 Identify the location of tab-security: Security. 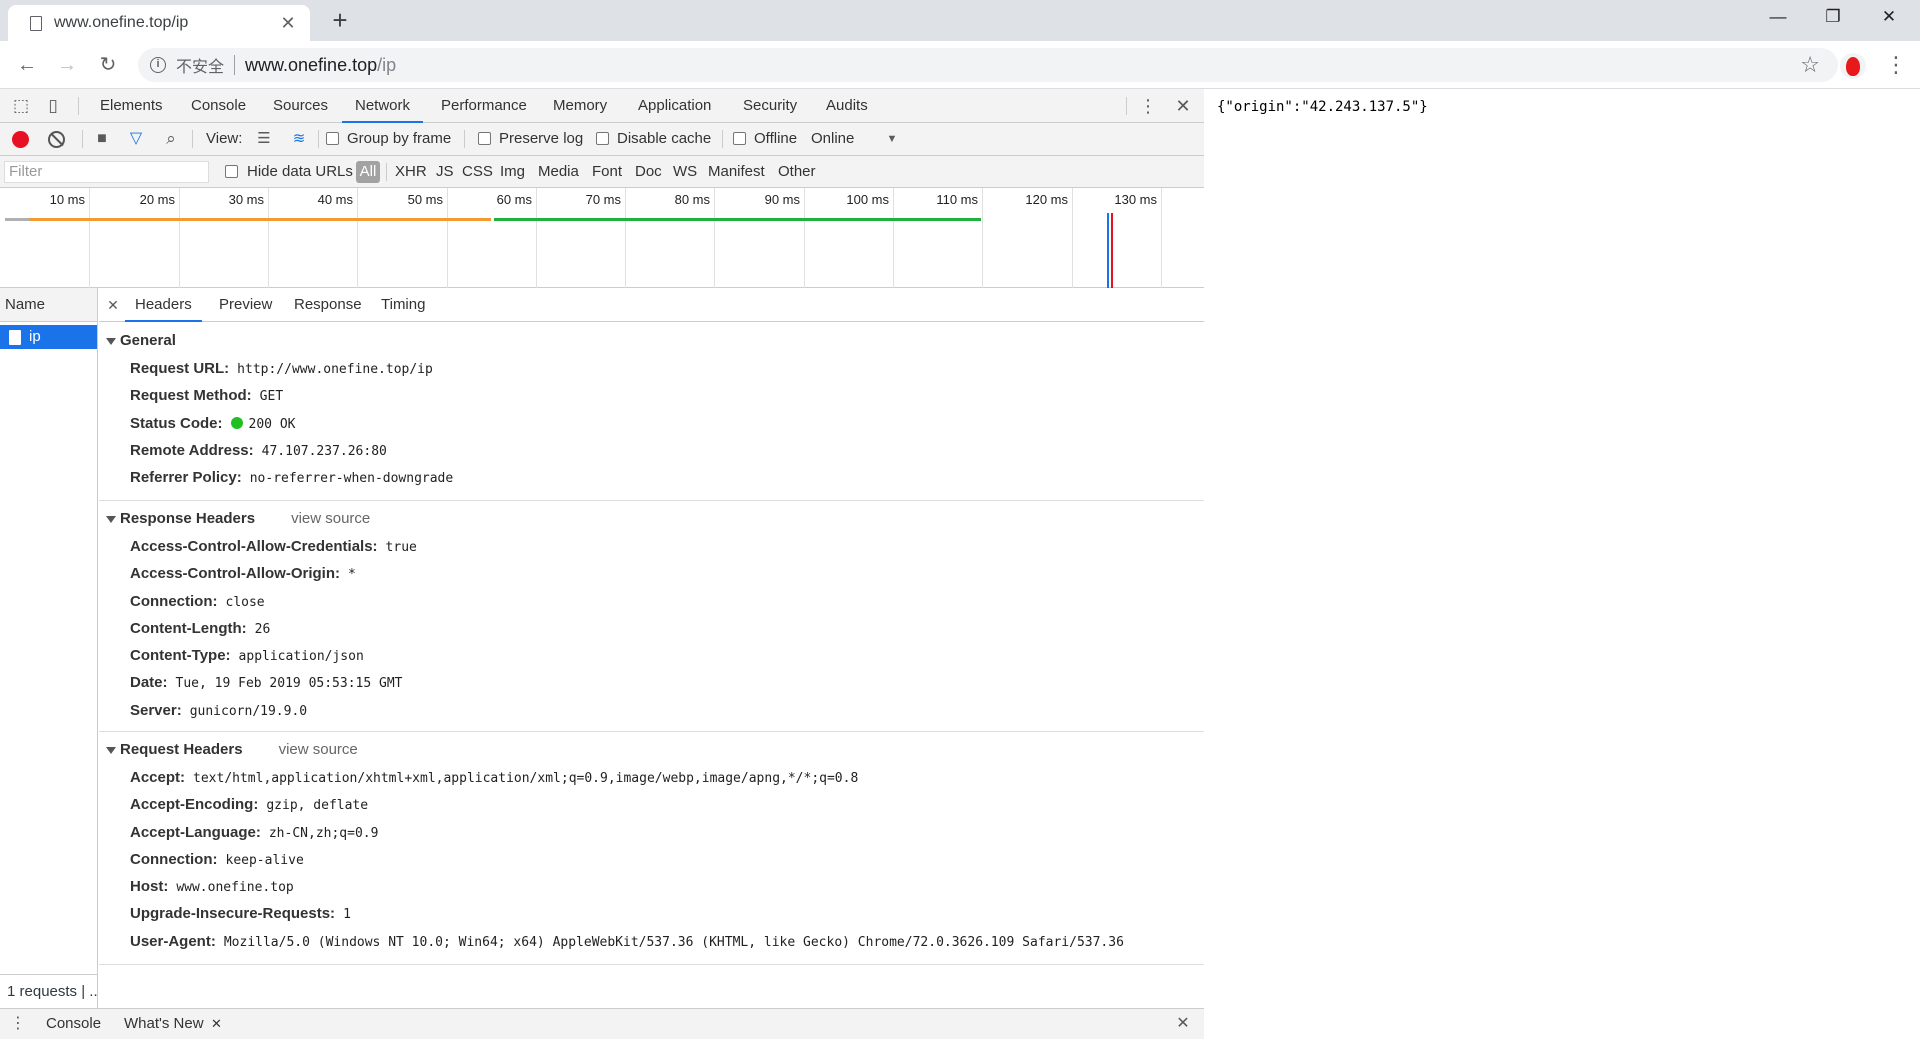
(770, 106).